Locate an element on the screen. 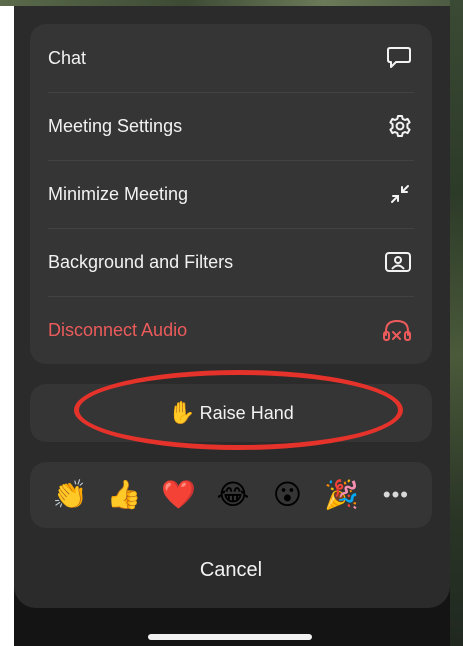  home-indicator-area is located at coordinates (232, 627).